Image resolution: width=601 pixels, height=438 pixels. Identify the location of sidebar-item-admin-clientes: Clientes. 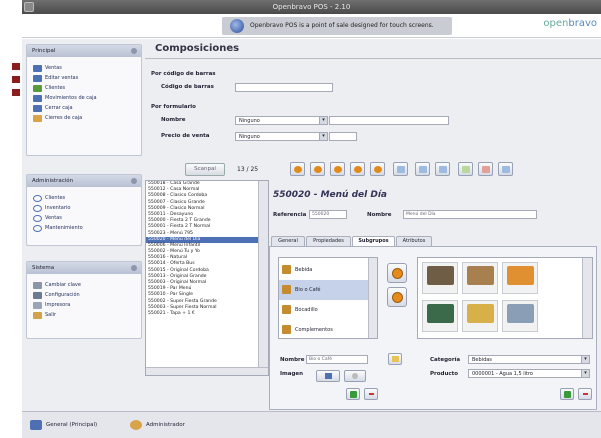
(84, 198).